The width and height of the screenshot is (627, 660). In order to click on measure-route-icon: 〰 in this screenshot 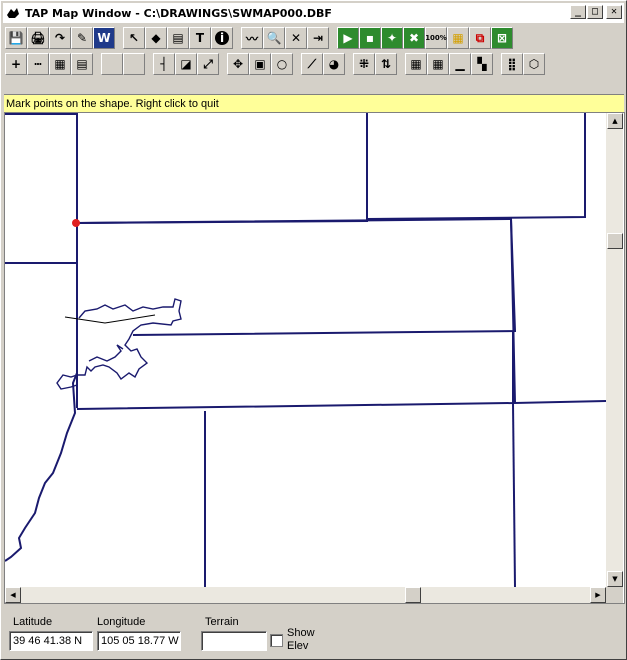, I will do `click(251, 38)`.